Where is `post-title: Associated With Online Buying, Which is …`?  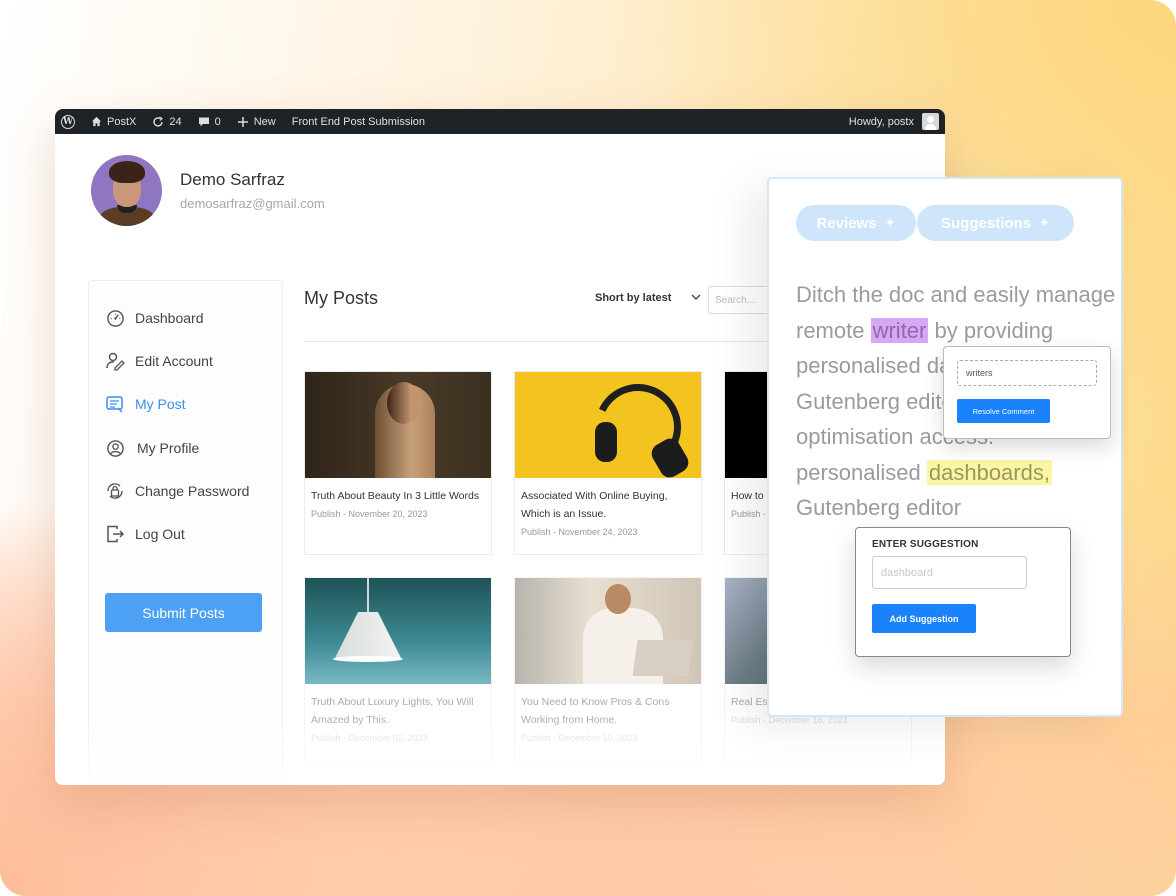 post-title: Associated With Online Buying, Which is … is located at coordinates (608, 500).